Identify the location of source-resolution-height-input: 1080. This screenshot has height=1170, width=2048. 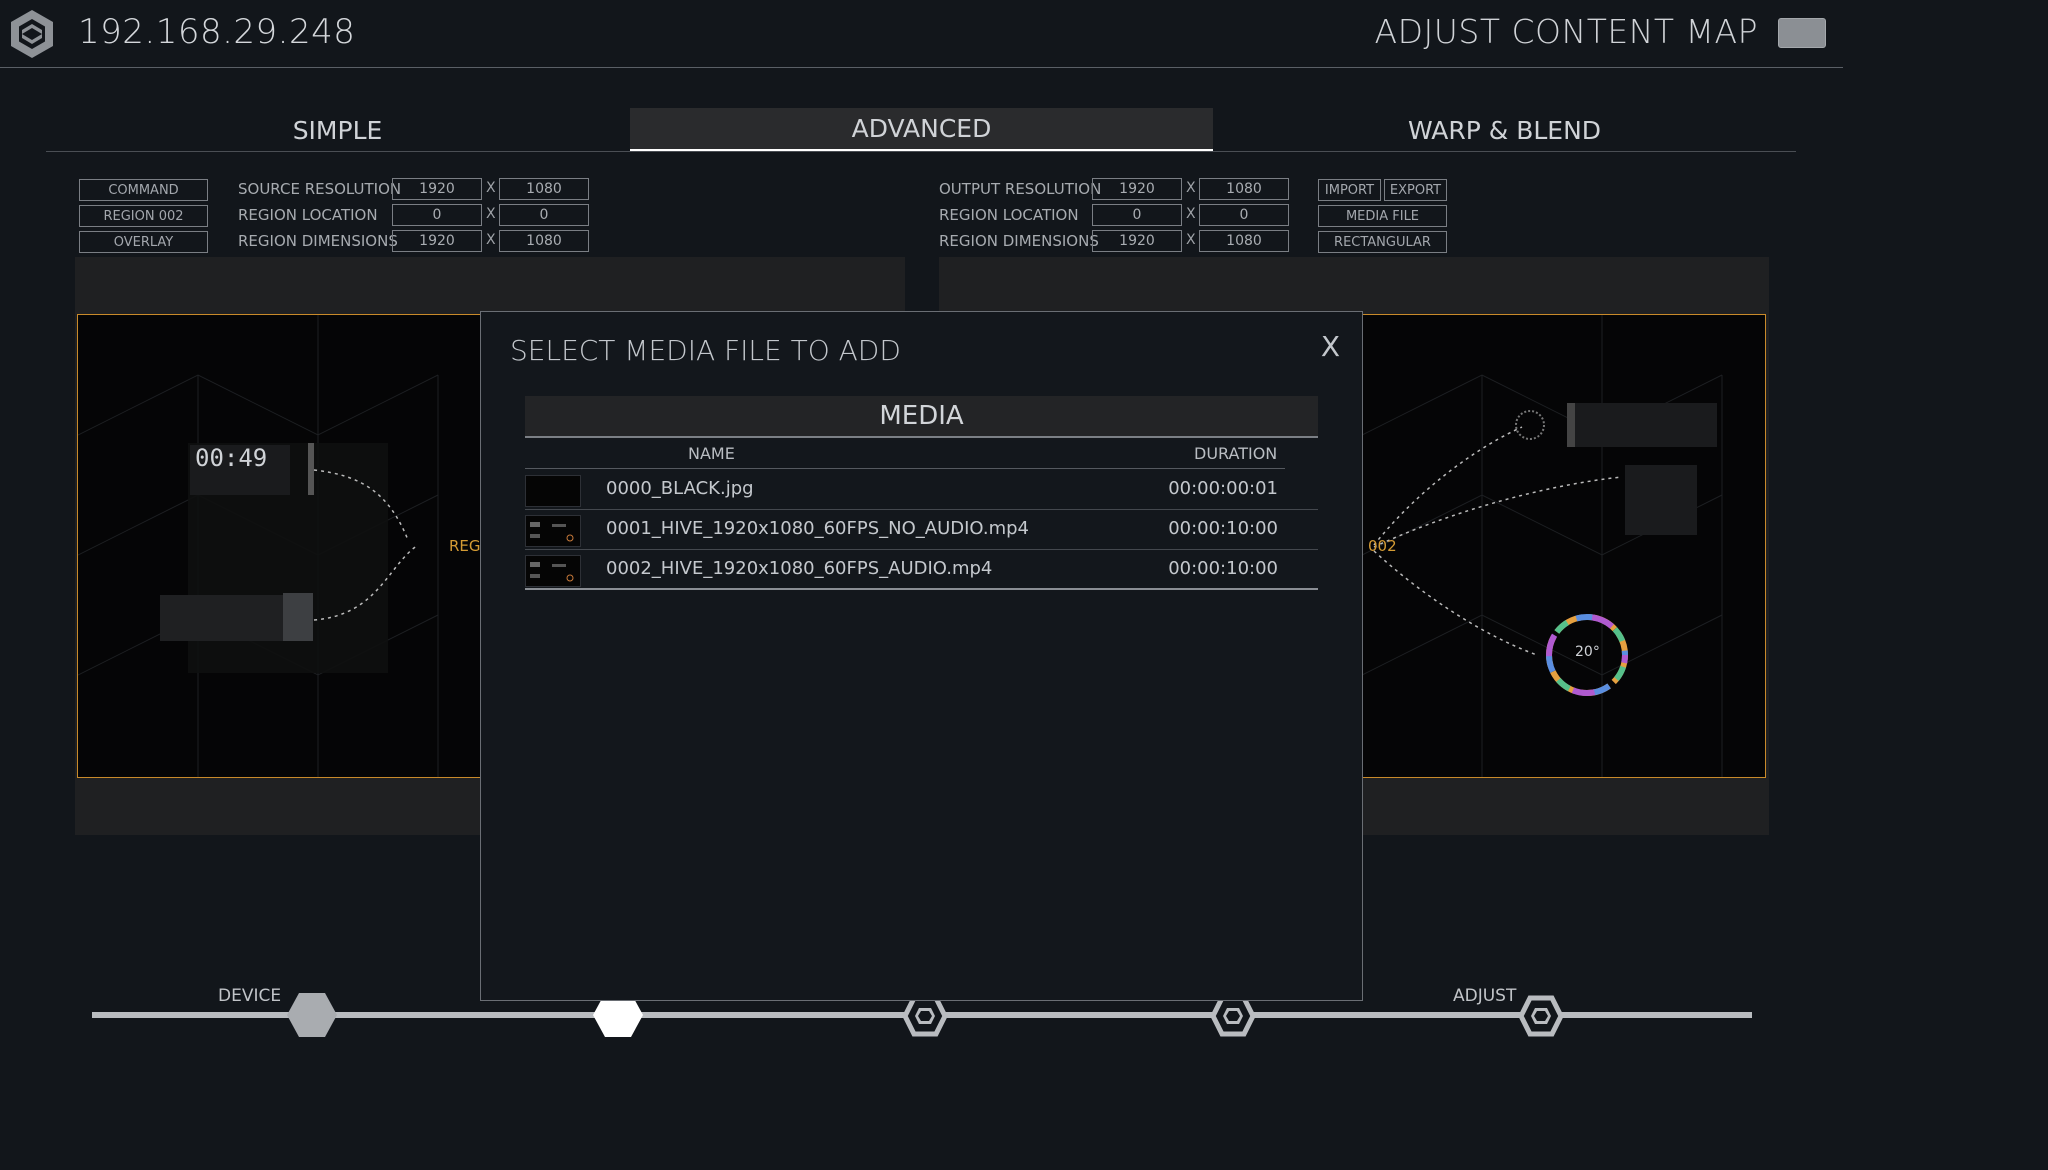
(544, 189).